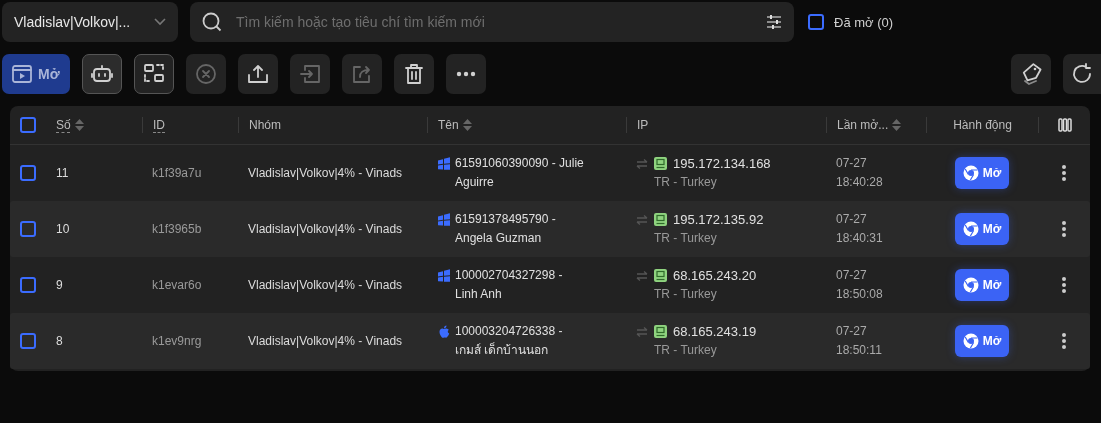 The height and width of the screenshot is (423, 1101). What do you see at coordinates (22, 74) in the screenshot?
I see `browser-window-icon` at bounding box center [22, 74].